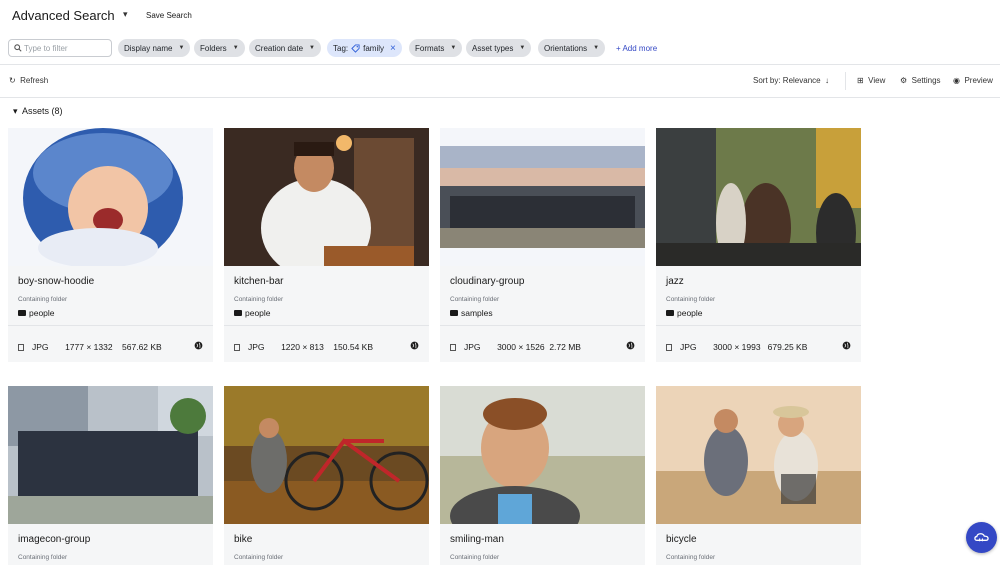  I want to click on settings-button: ⚙ Settings, so click(920, 80).